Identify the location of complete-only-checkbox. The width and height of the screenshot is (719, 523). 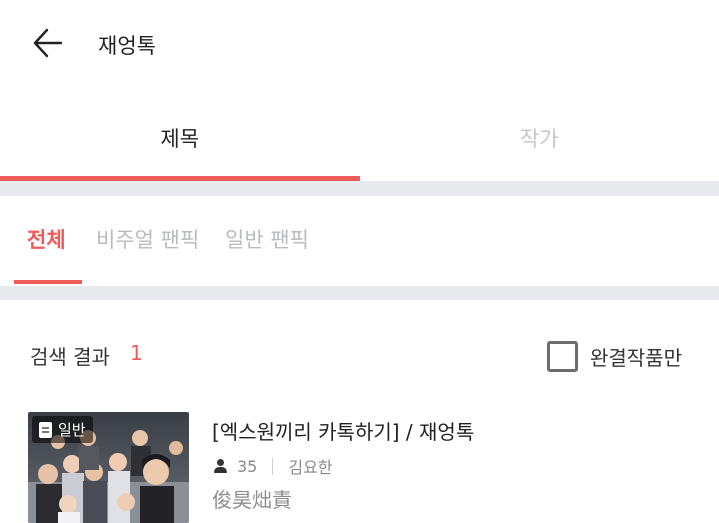
(562, 356).